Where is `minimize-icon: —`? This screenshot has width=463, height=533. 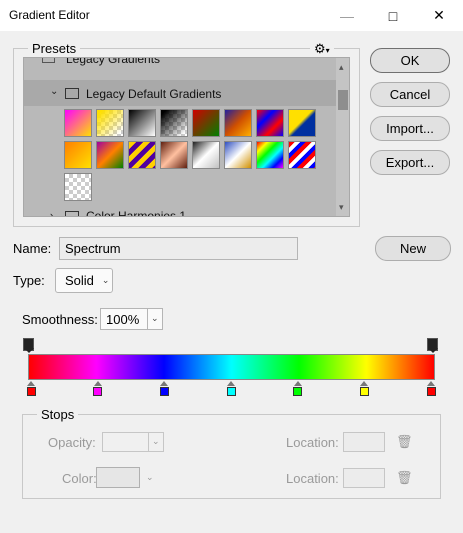 minimize-icon: — is located at coordinates (347, 15).